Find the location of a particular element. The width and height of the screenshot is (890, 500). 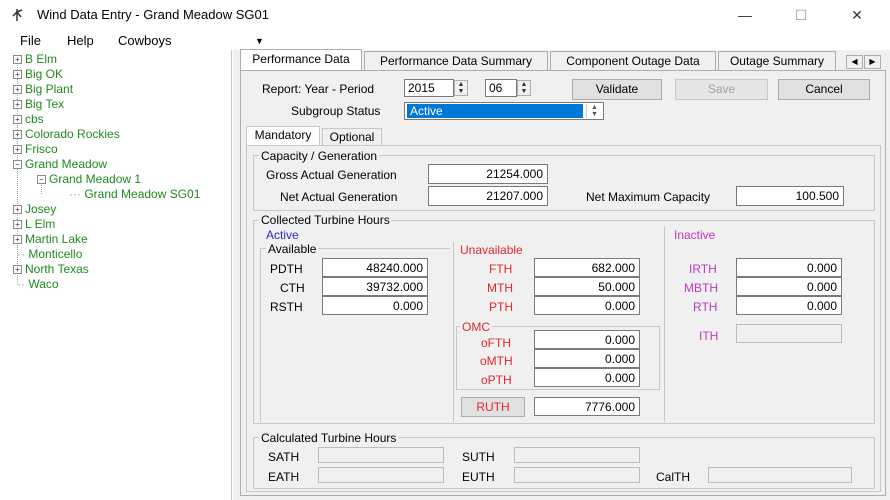

tab-scroll-right-icon: ▶ is located at coordinates (872, 62).